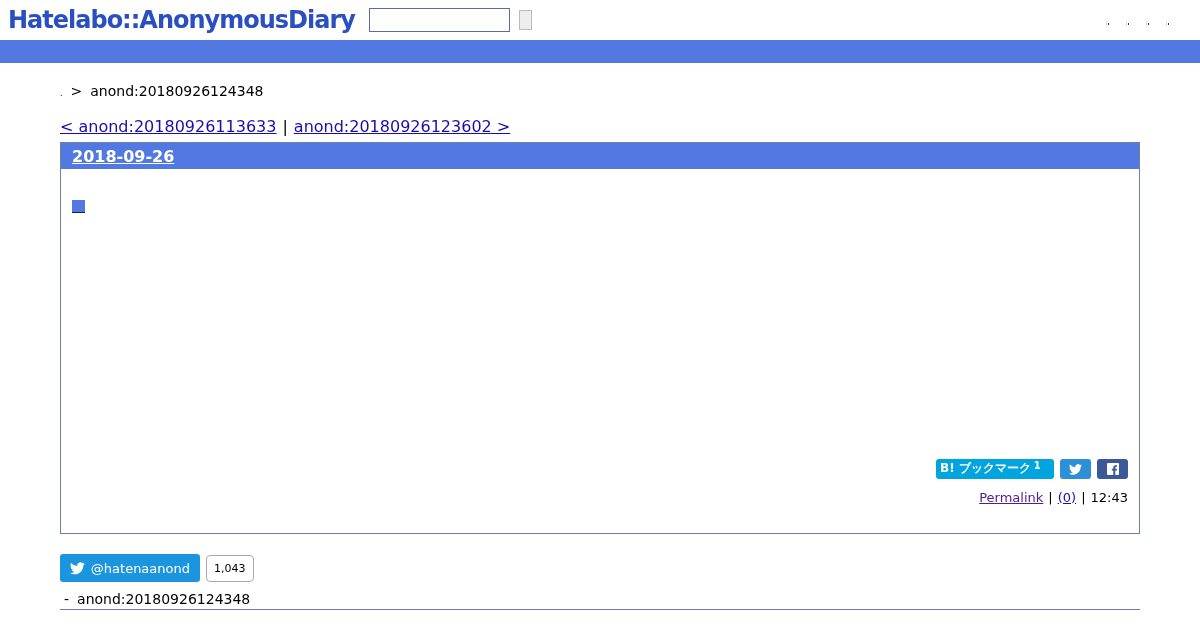  I want to click on next-entry-link: anond:20180926123602 >, so click(402, 126).